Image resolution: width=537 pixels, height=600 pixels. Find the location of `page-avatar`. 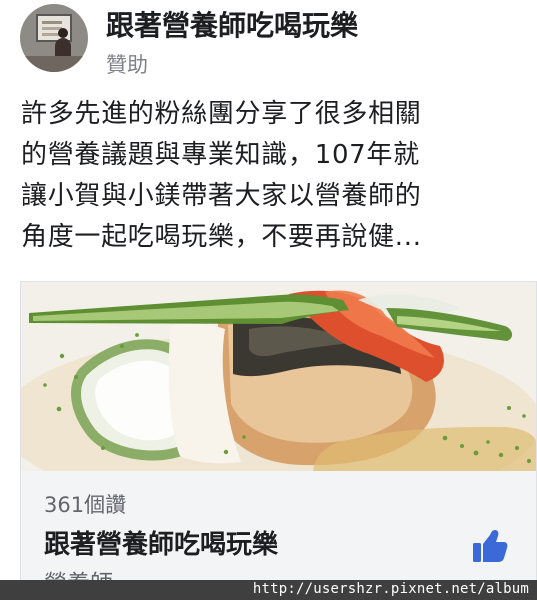

page-avatar is located at coordinates (54, 38).